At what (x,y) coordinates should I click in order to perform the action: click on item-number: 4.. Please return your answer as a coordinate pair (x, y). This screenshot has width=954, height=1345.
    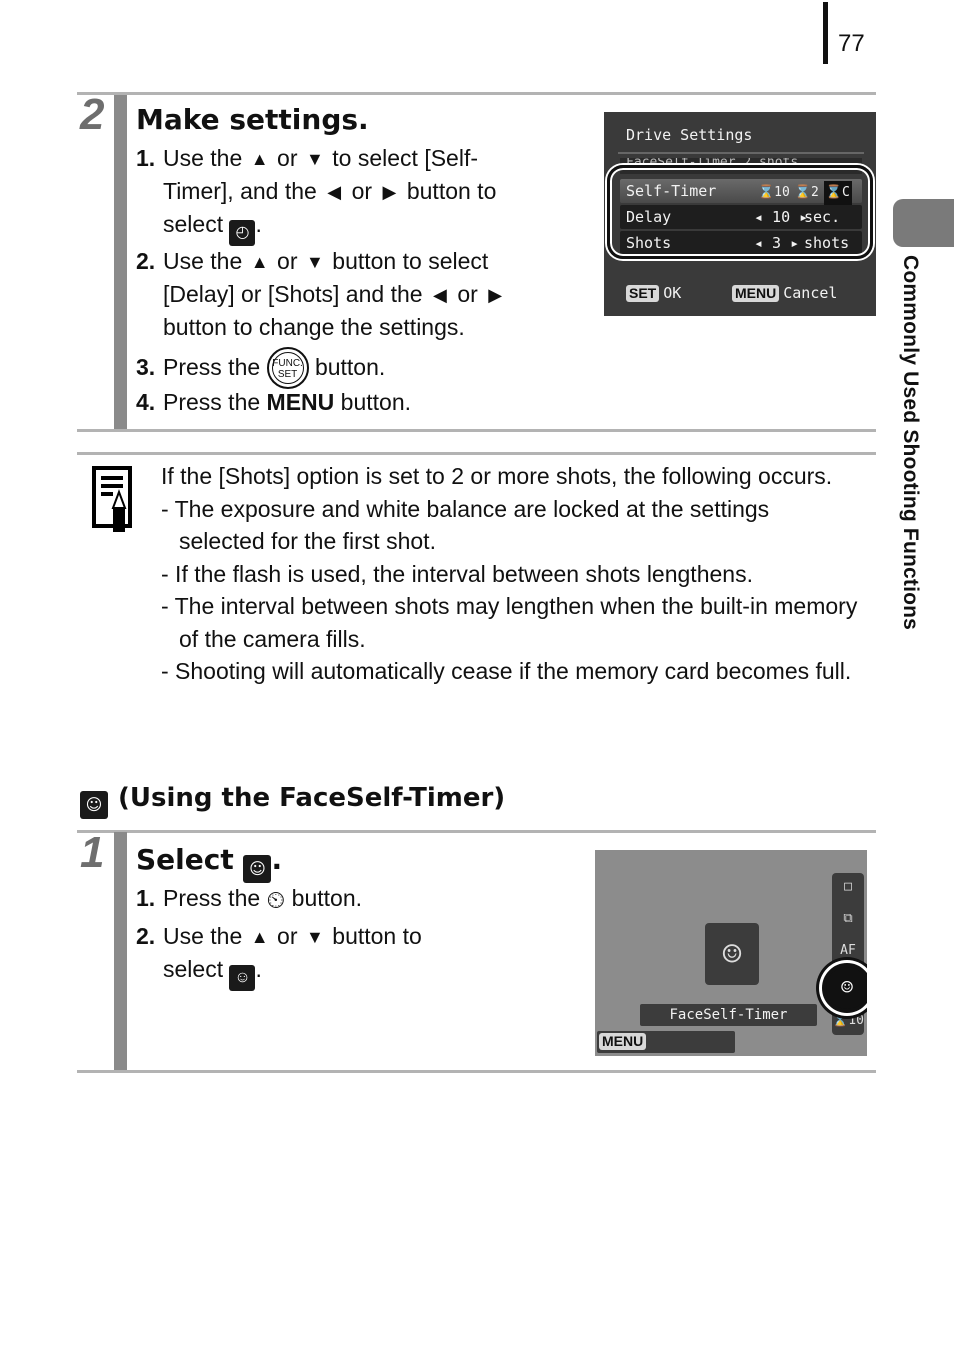
    Looking at the image, I should click on (146, 402).